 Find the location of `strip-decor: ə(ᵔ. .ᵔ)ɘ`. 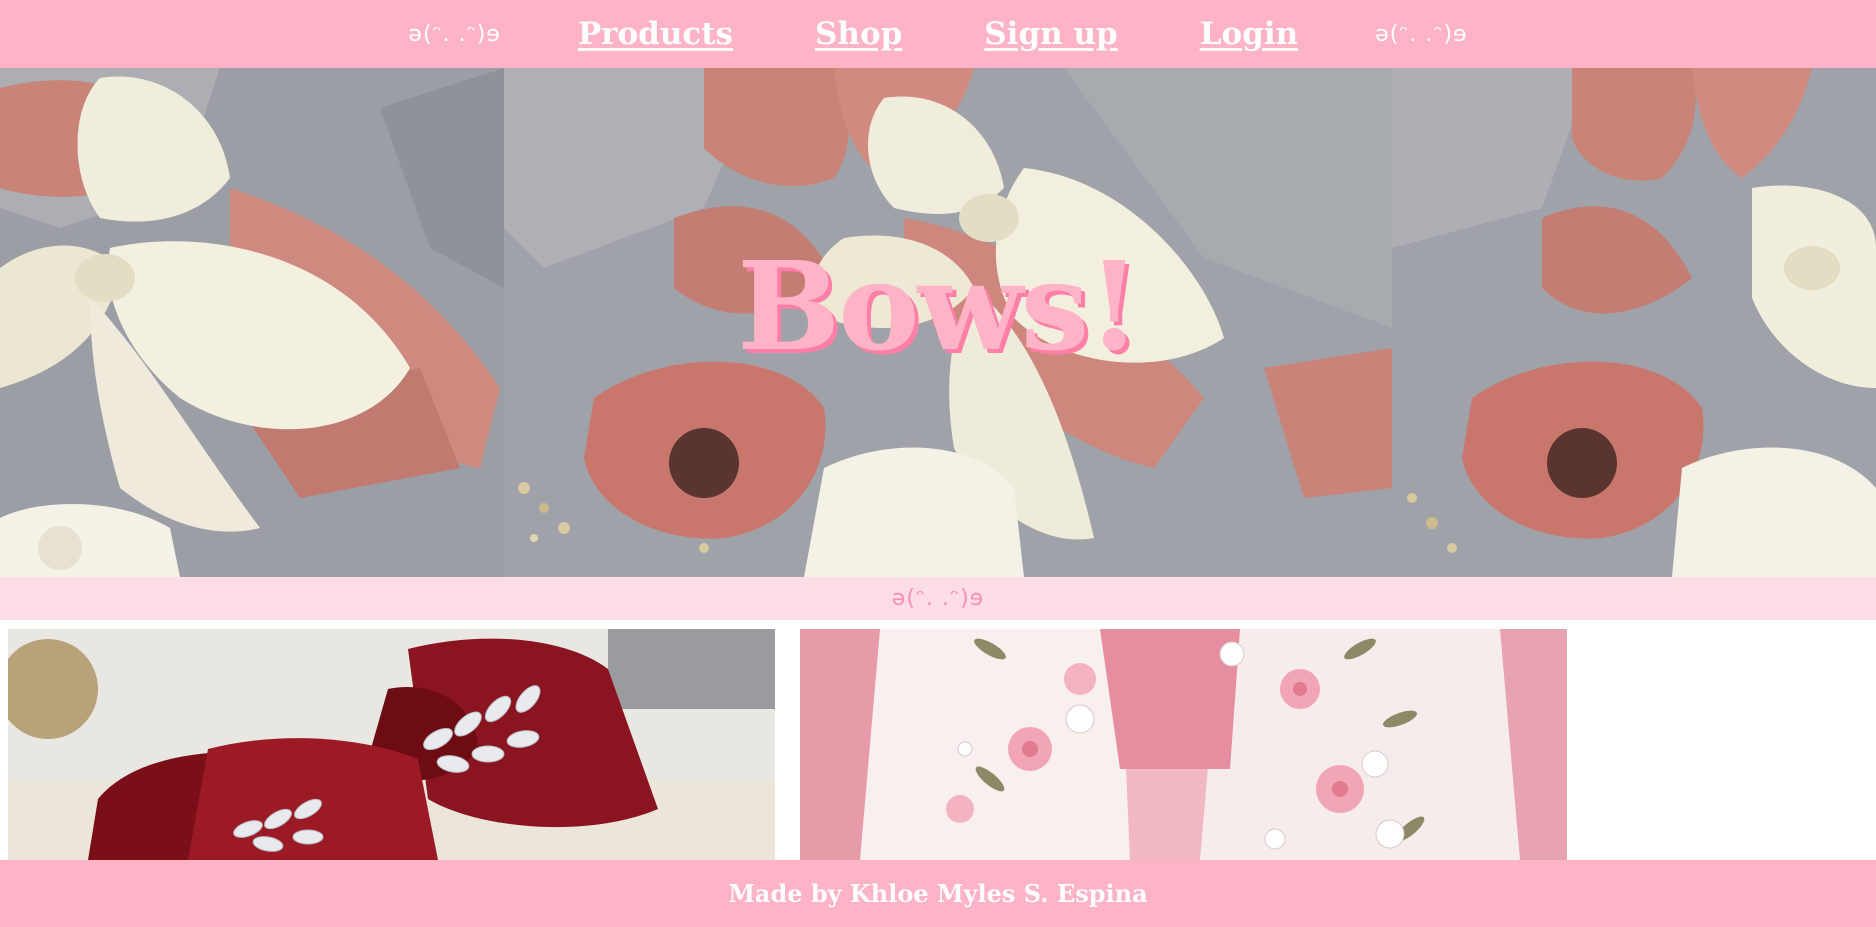

strip-decor: ə(ᵔ. .ᵔ)ɘ is located at coordinates (938, 598).